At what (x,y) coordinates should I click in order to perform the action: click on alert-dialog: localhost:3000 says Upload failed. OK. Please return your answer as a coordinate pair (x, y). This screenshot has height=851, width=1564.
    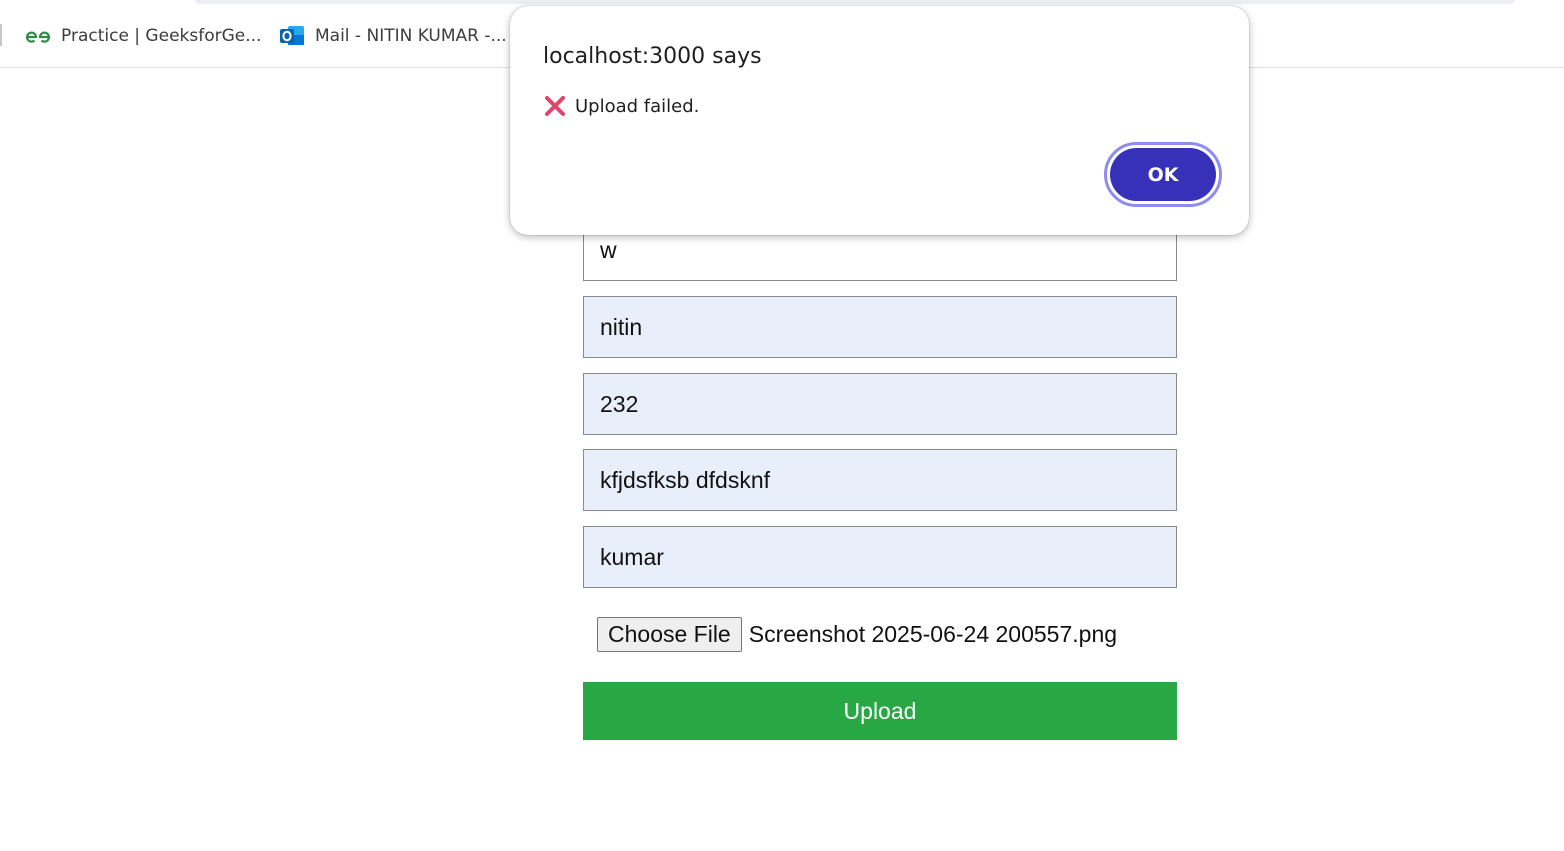
    Looking at the image, I should click on (879, 120).